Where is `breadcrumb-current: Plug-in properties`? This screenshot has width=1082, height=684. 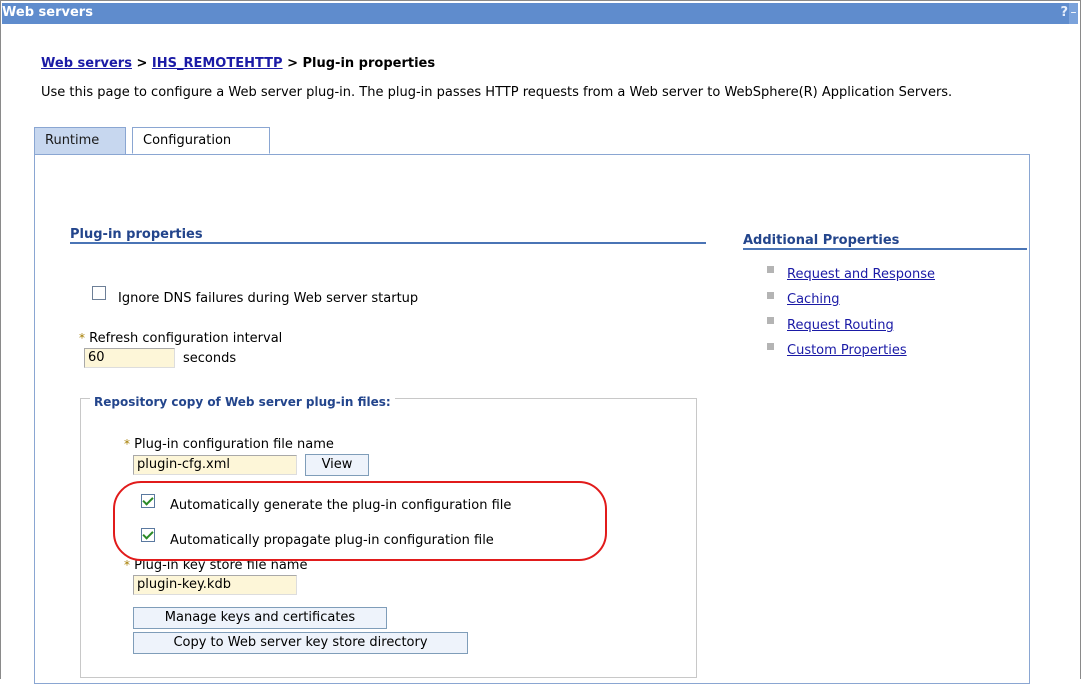
breadcrumb-current: Plug-in properties is located at coordinates (369, 63).